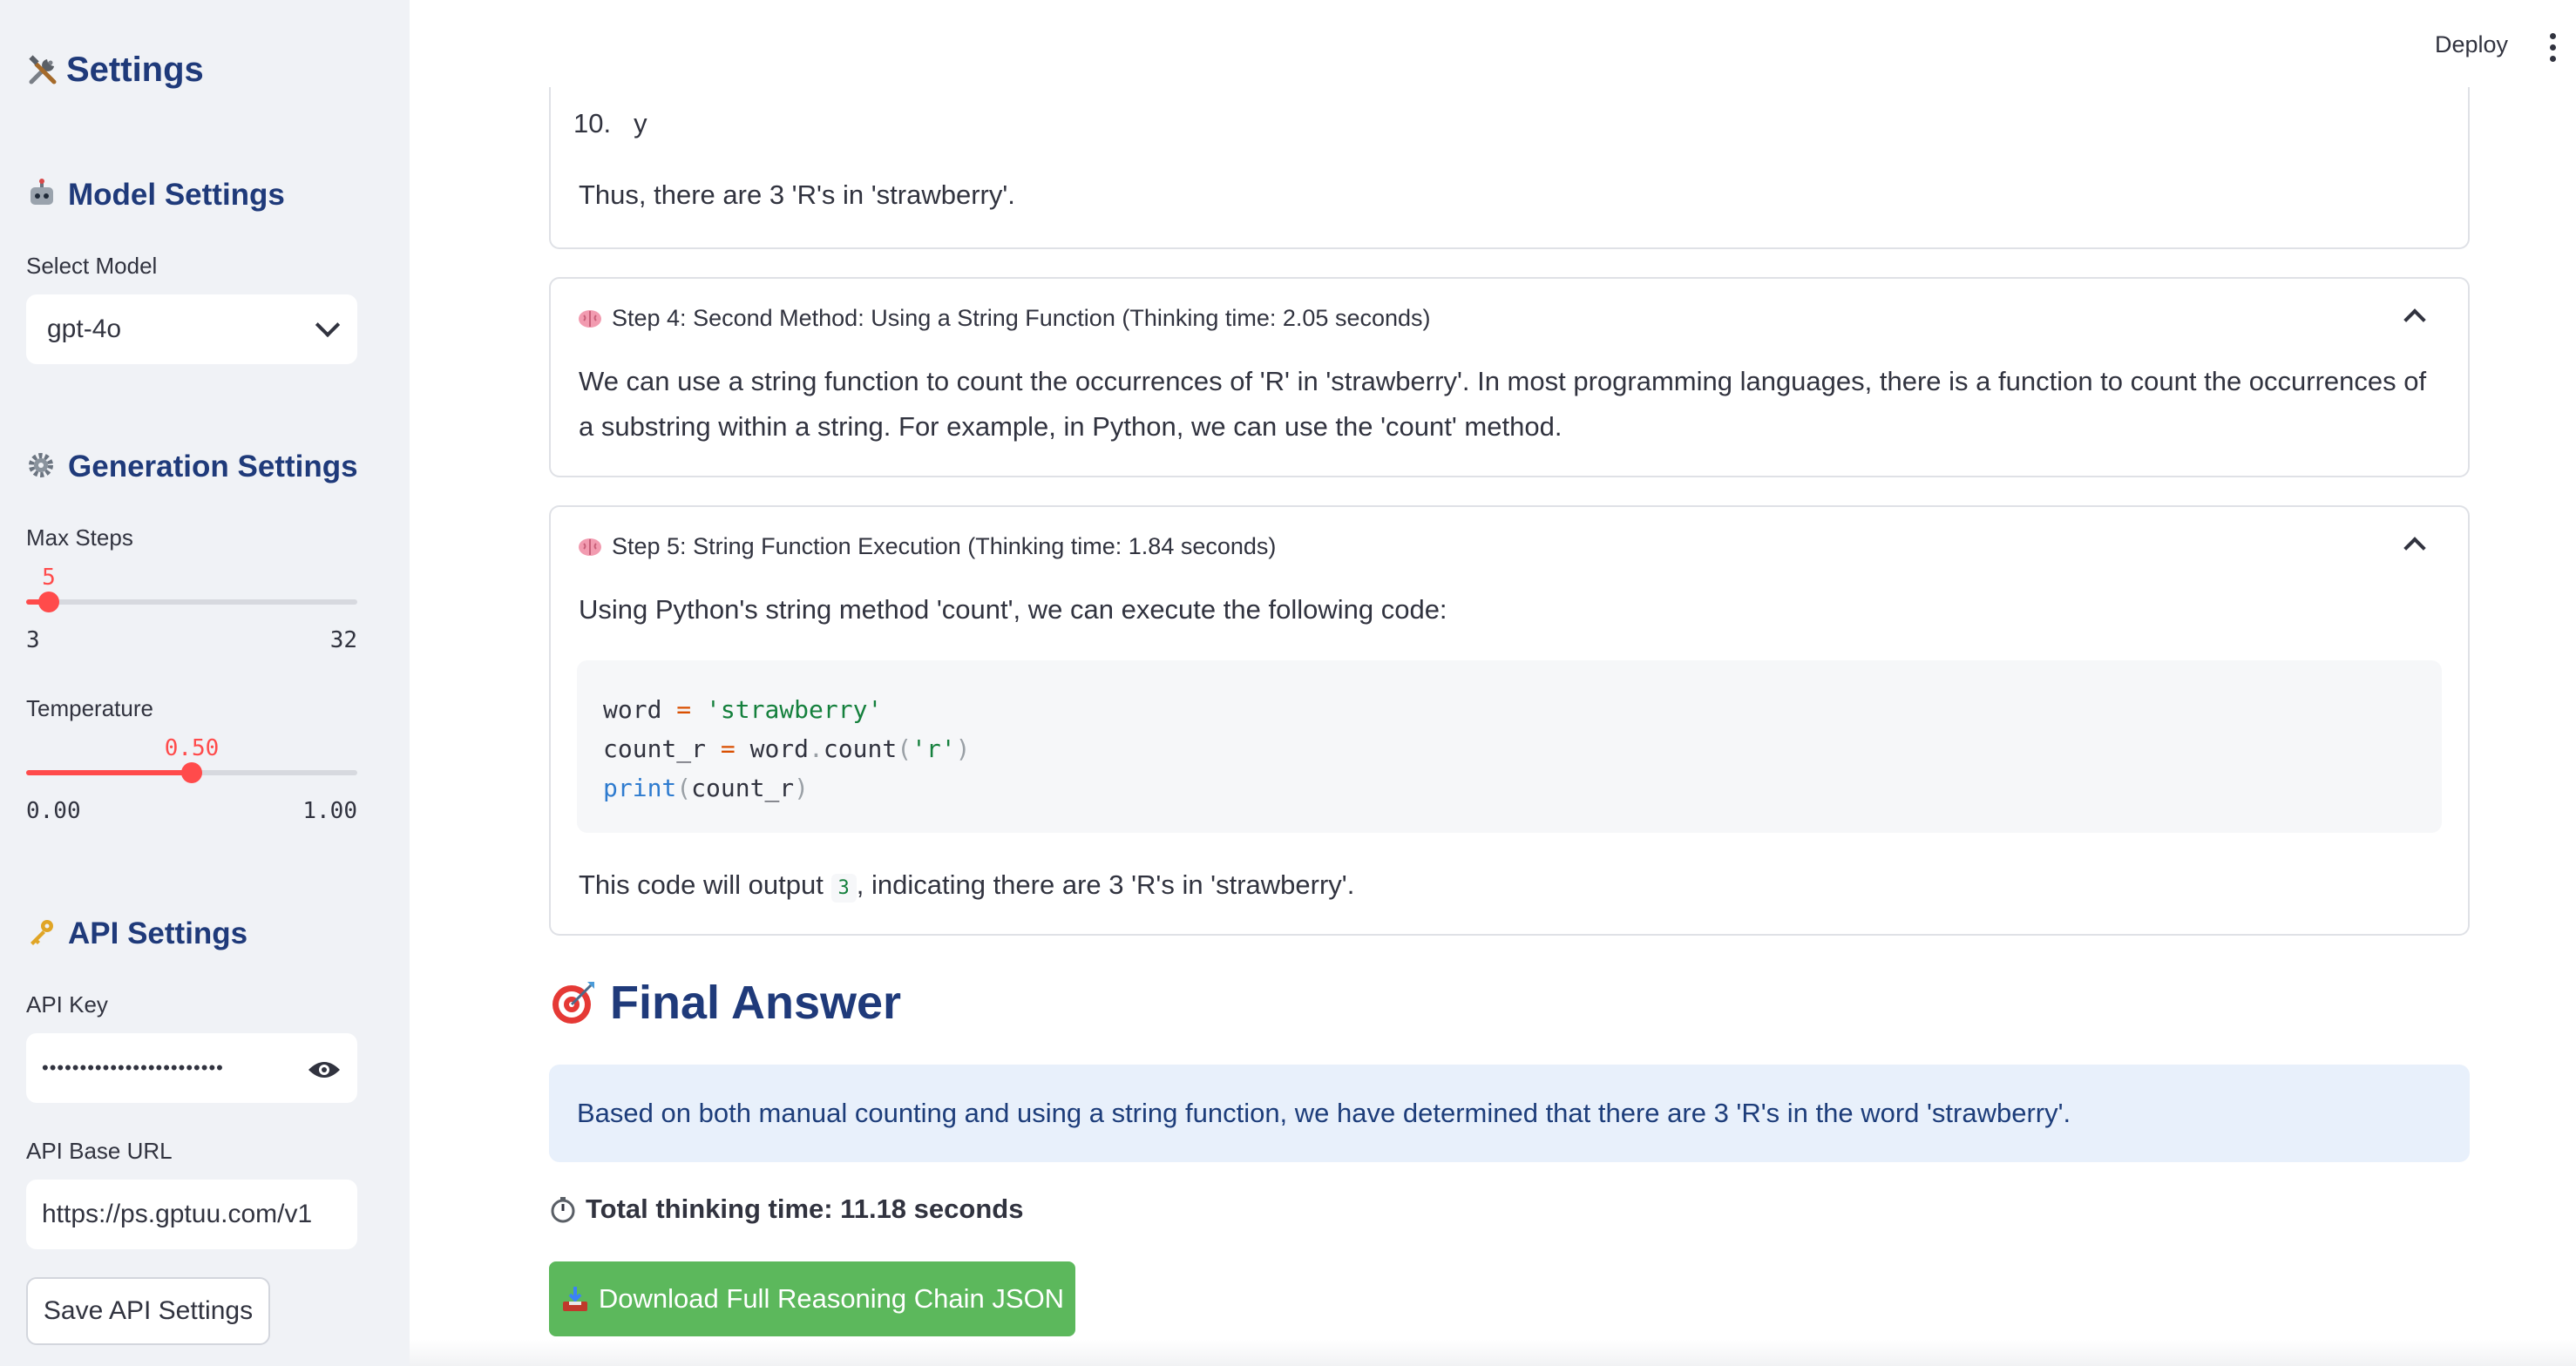 The width and height of the screenshot is (2576, 1366). What do you see at coordinates (43, 70) in the screenshot?
I see `tools-icon` at bounding box center [43, 70].